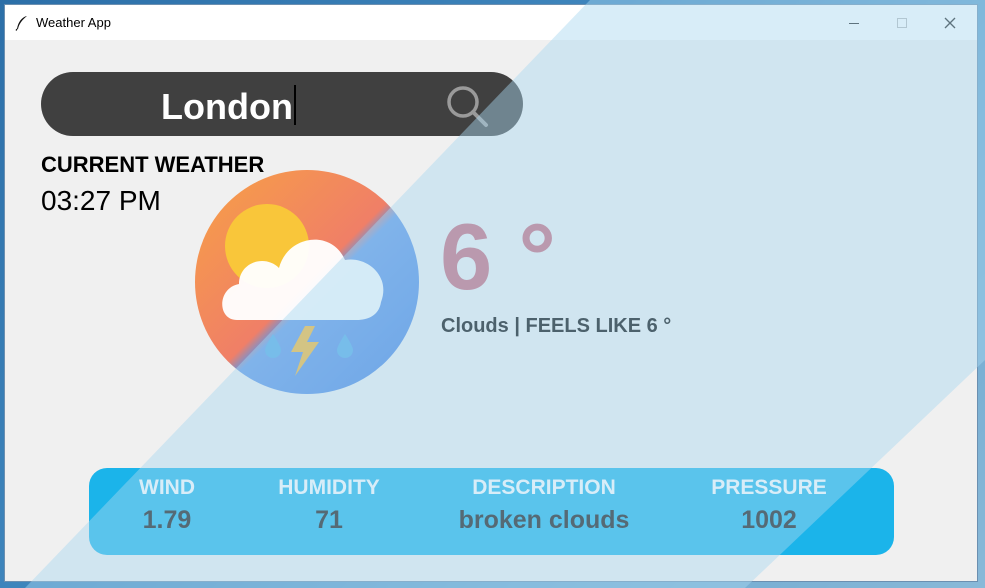  I want to click on maximize-button, so click(902, 22).